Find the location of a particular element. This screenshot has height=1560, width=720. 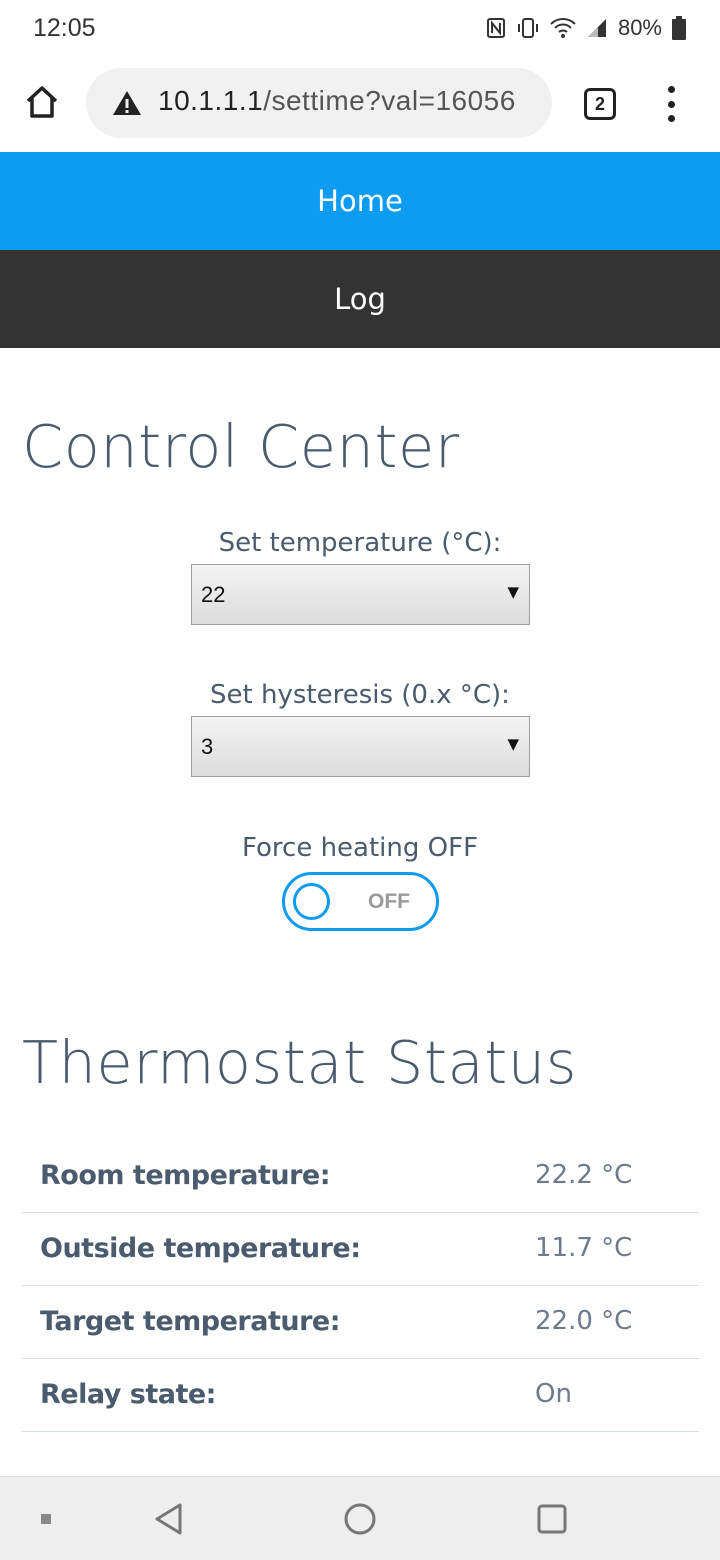

row-label: Outside temperature: is located at coordinates (200, 1248).